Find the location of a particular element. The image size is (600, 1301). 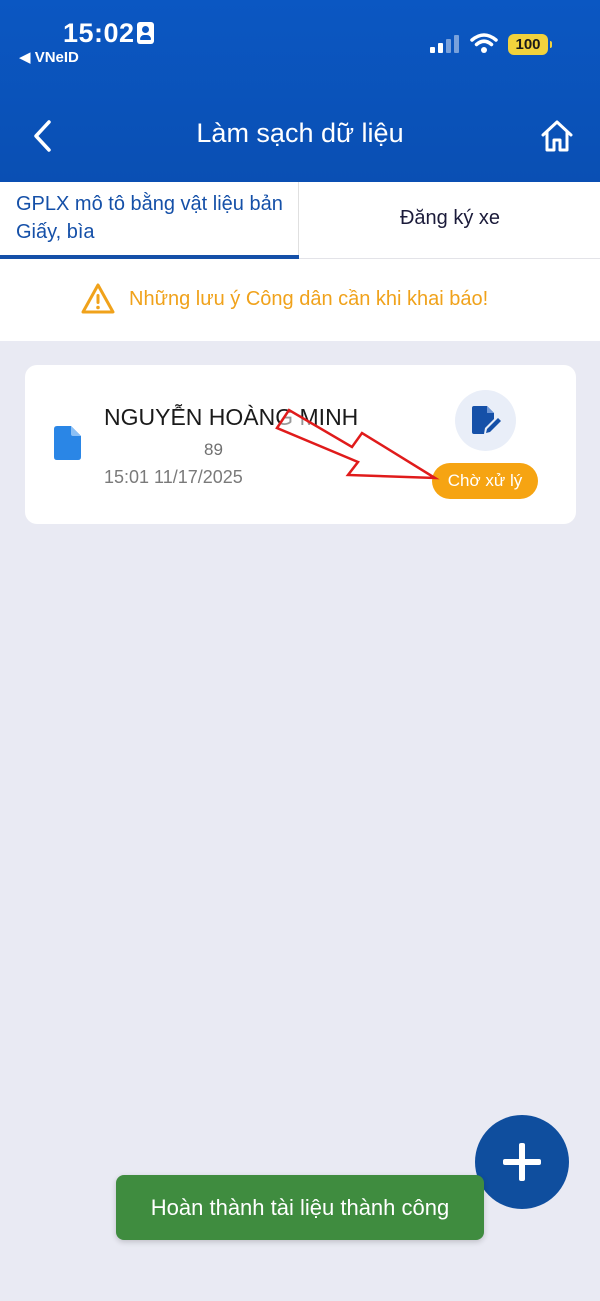

plus-icon is located at coordinates (522, 1162).